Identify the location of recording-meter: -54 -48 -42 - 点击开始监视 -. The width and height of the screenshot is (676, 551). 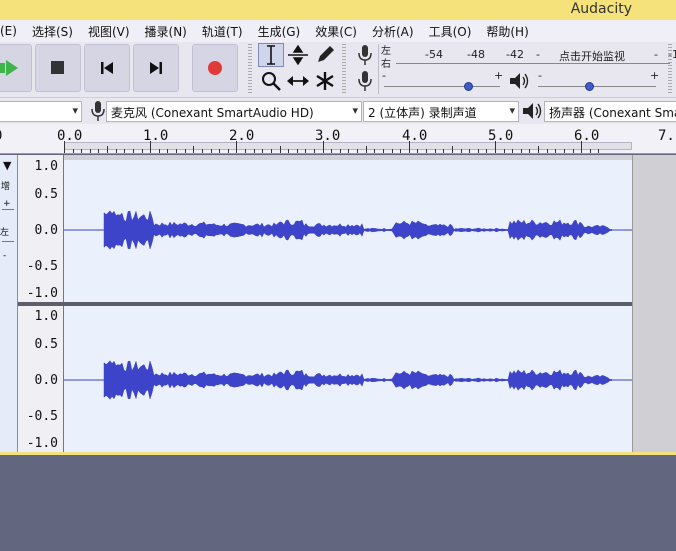
(533, 54).